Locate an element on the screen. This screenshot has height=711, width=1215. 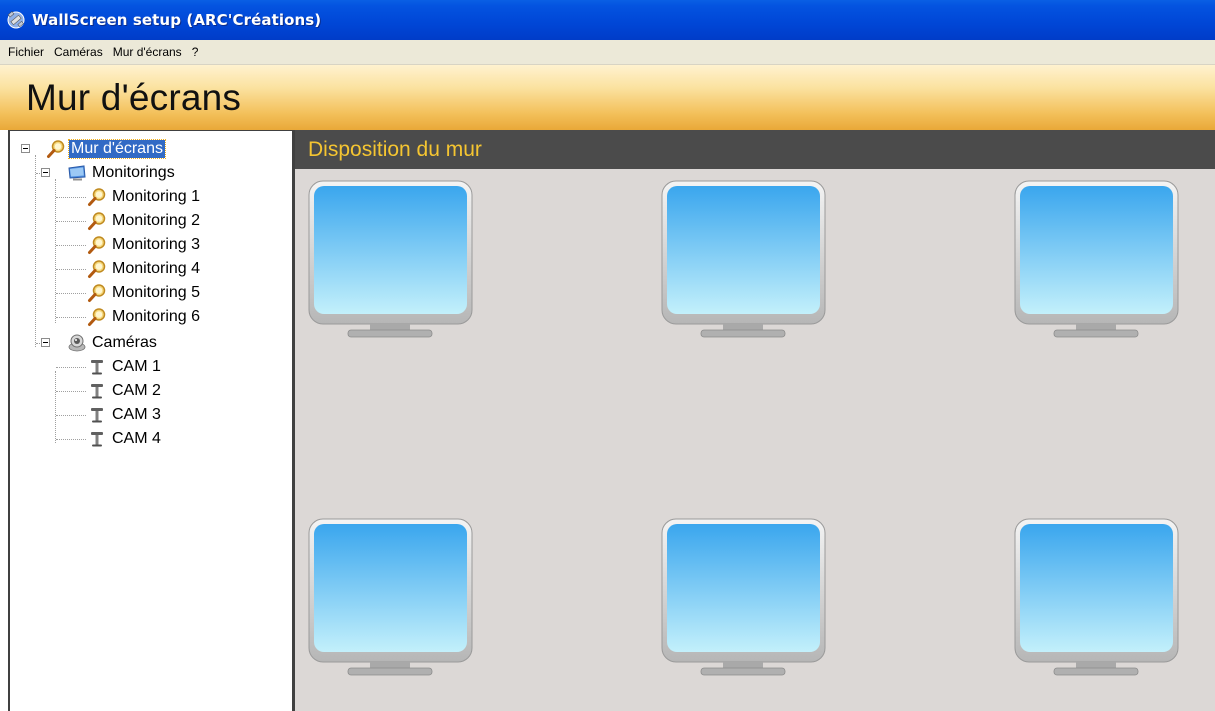
tree-item-cam-3: CAM 3 is located at coordinates (125, 415).